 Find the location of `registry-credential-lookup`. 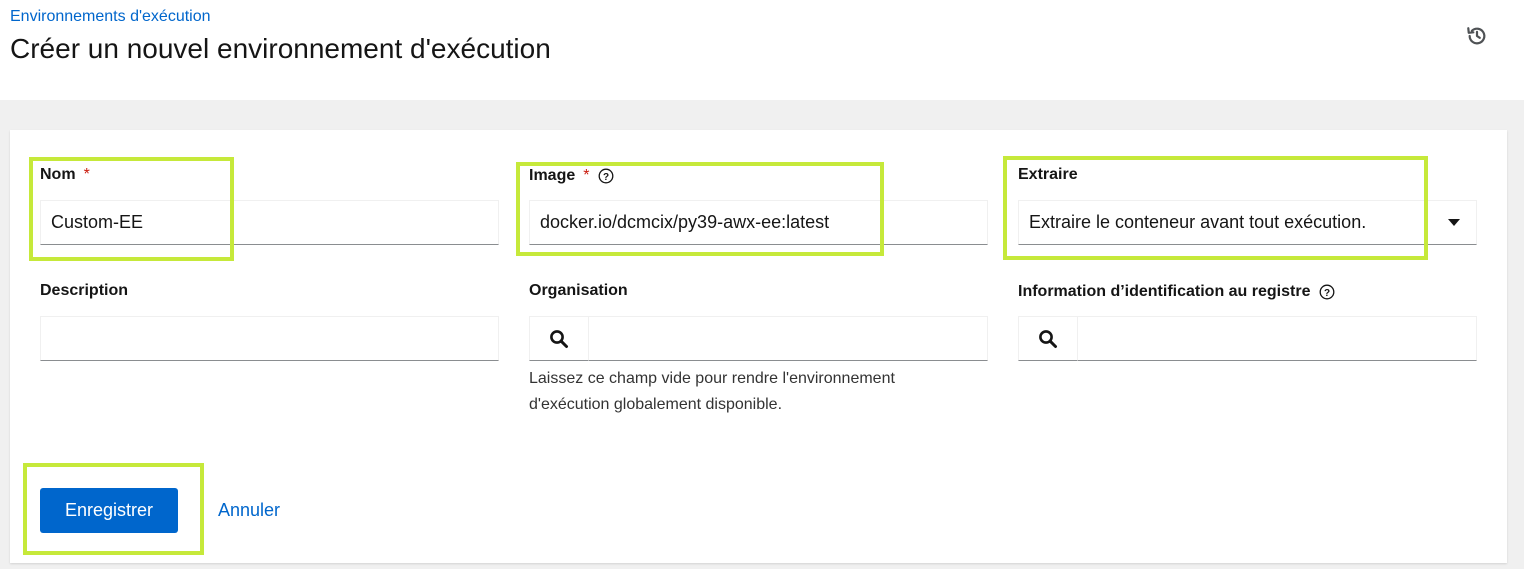

registry-credential-lookup is located at coordinates (1247, 338).